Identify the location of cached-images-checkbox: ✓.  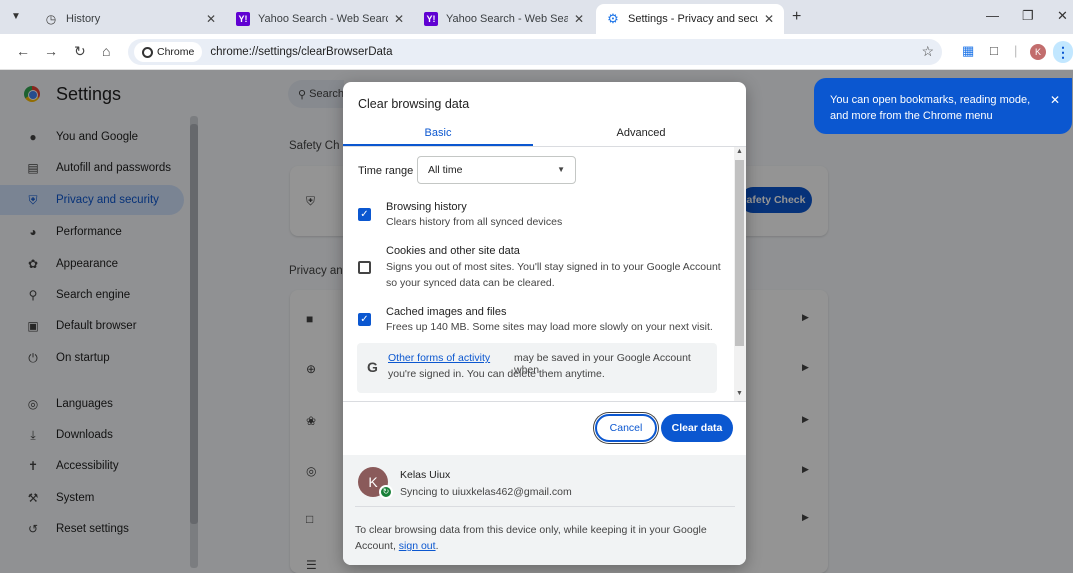
(364, 319).